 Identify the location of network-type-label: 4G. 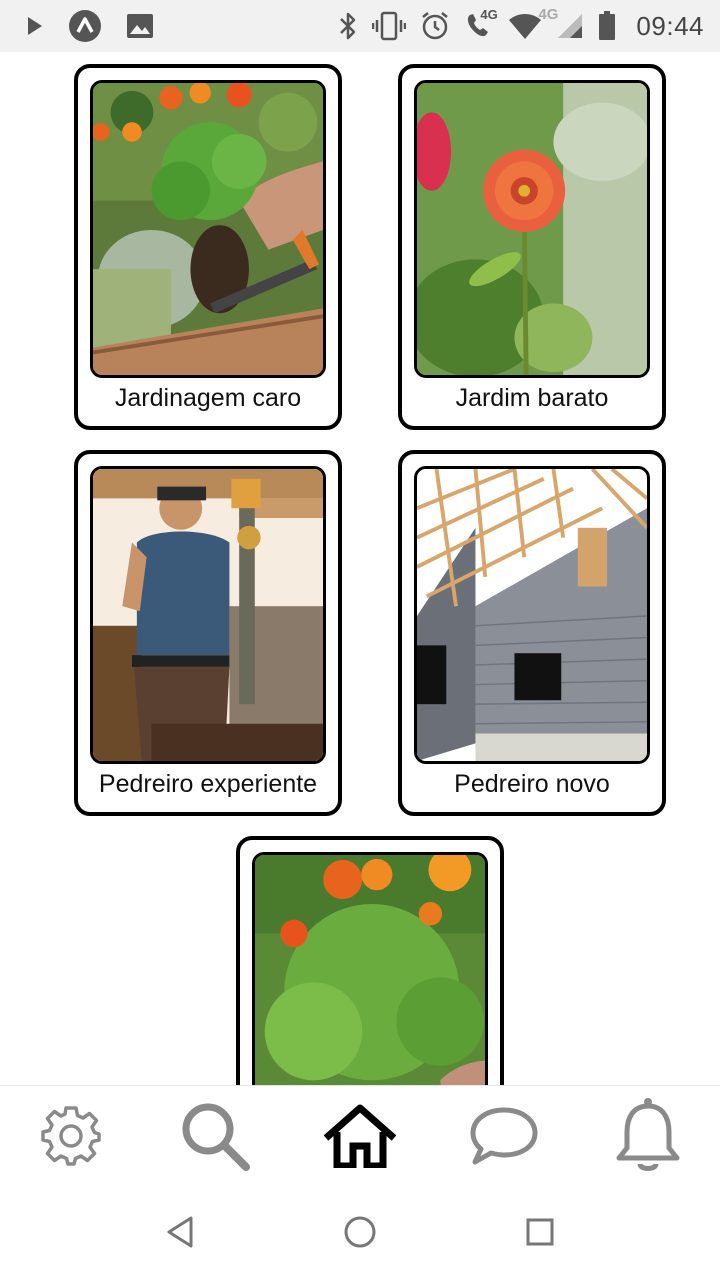
(489, 14).